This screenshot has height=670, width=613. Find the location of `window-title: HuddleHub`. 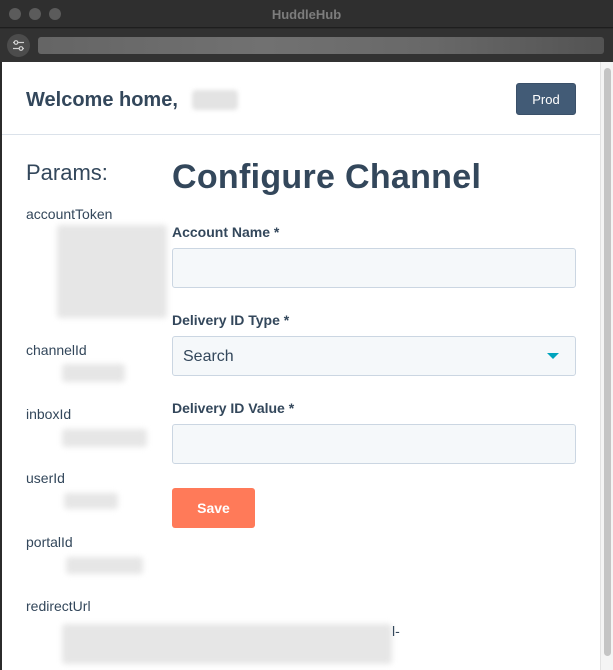

window-title: HuddleHub is located at coordinates (306, 14).